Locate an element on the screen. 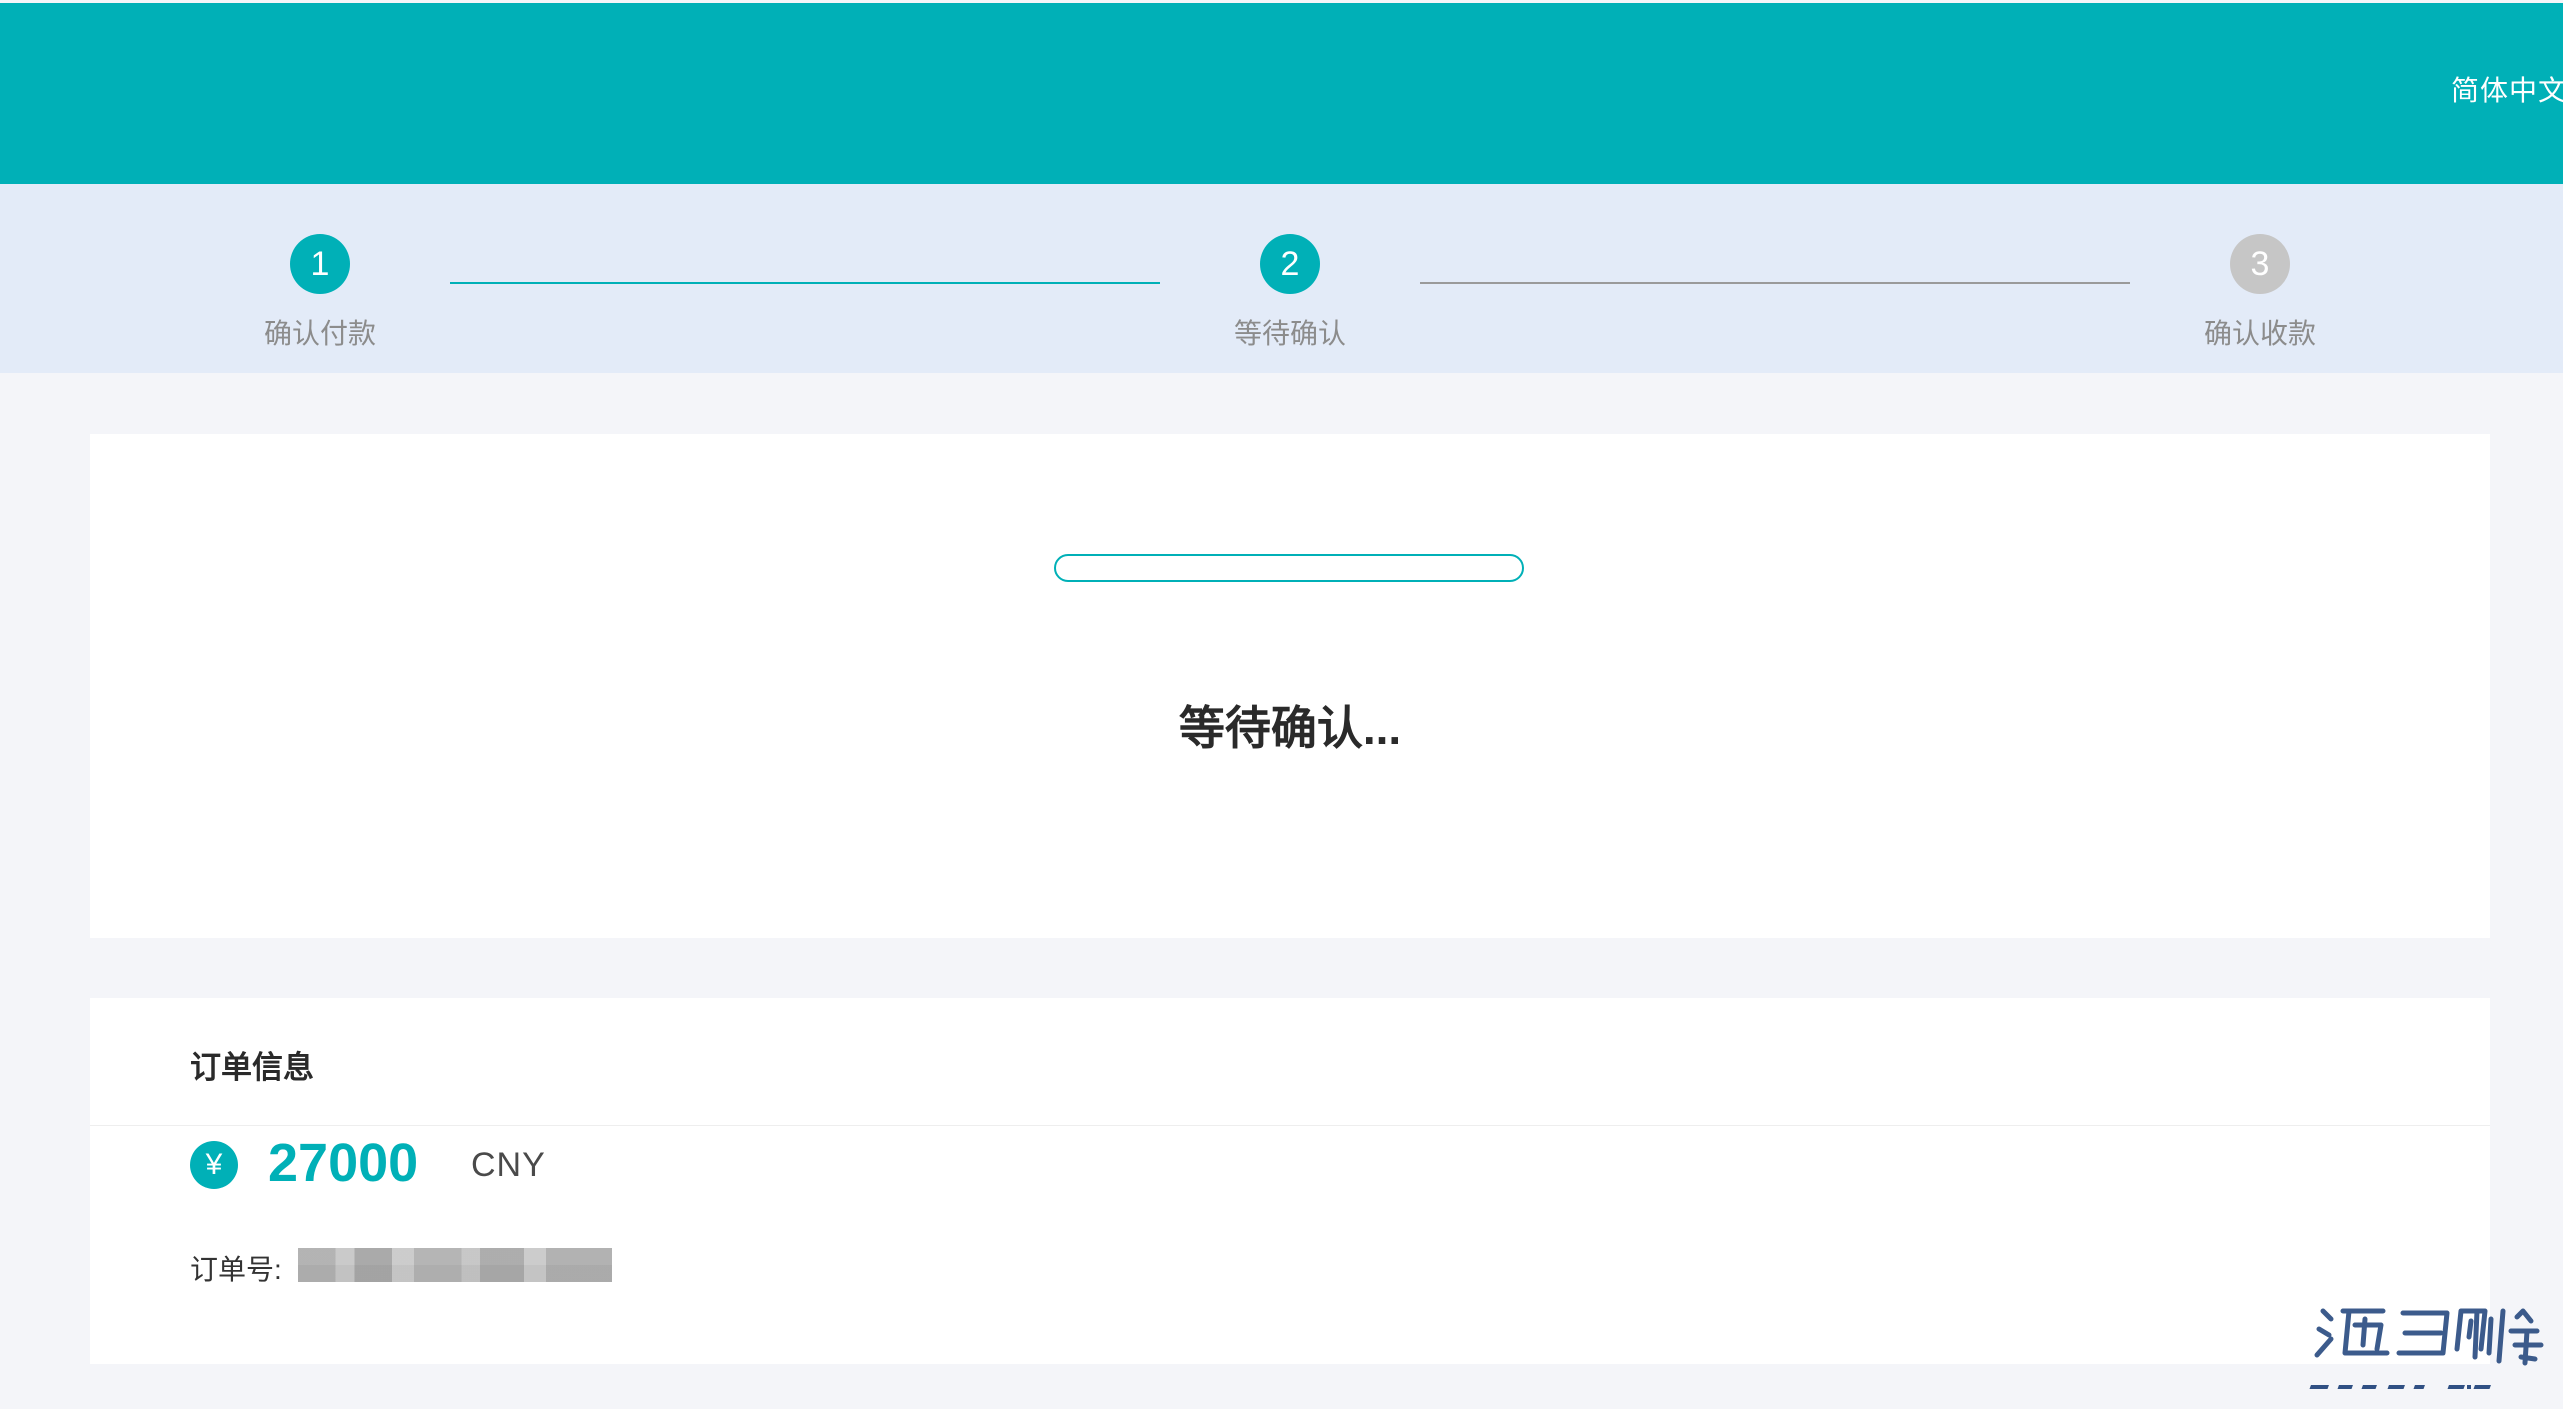  step-await-confirmation: 2 等待确认 is located at coordinates (1290, 293).